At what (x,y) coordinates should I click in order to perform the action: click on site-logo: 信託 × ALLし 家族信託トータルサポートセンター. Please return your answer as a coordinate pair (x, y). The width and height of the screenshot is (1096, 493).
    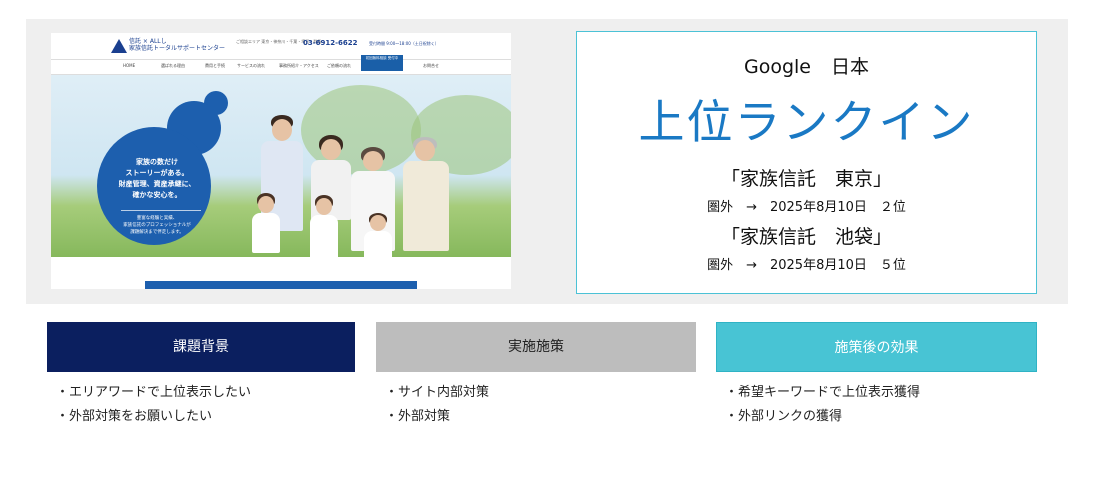
    Looking at the image, I should click on (177, 45).